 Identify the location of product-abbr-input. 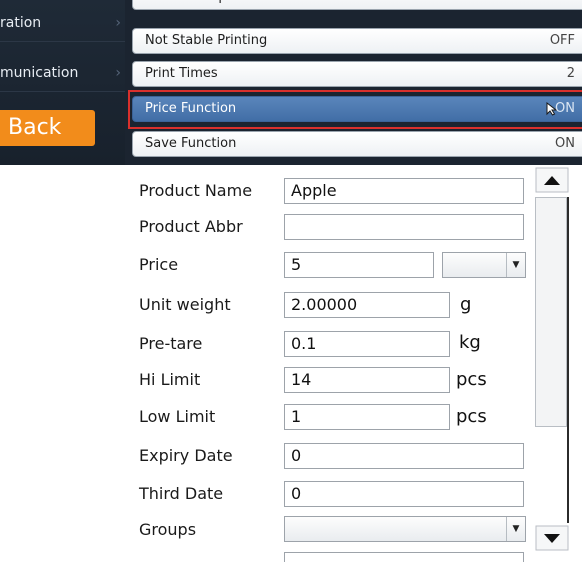
(404, 227).